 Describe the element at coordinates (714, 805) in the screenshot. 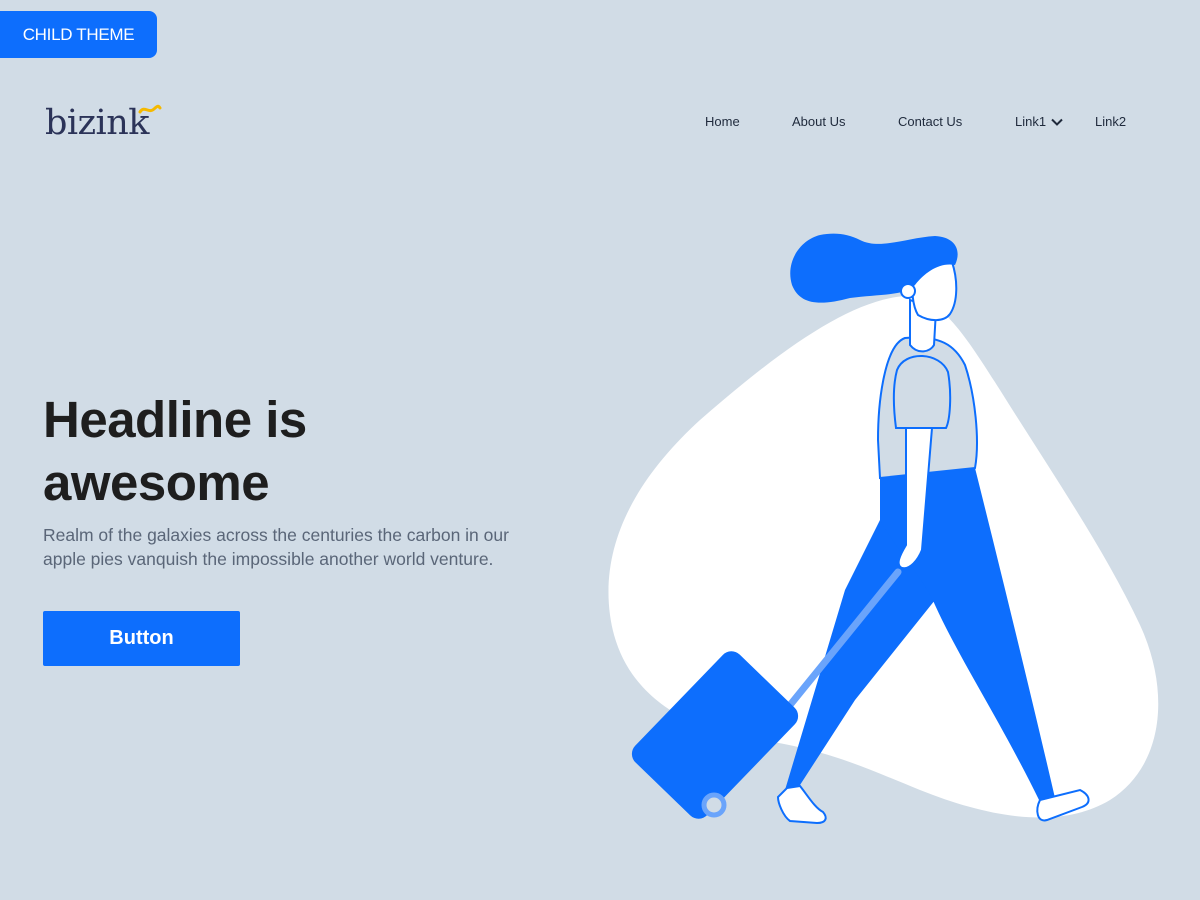

I see `suitcase-wheel` at that location.